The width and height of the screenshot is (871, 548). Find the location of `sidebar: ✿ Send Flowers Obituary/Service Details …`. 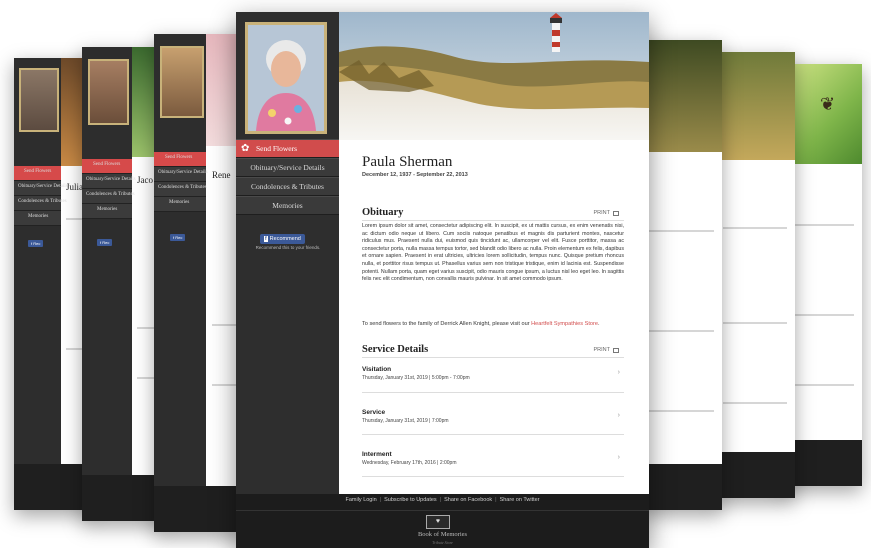

sidebar: ✿ Send Flowers Obituary/Service Details … is located at coordinates (287, 253).